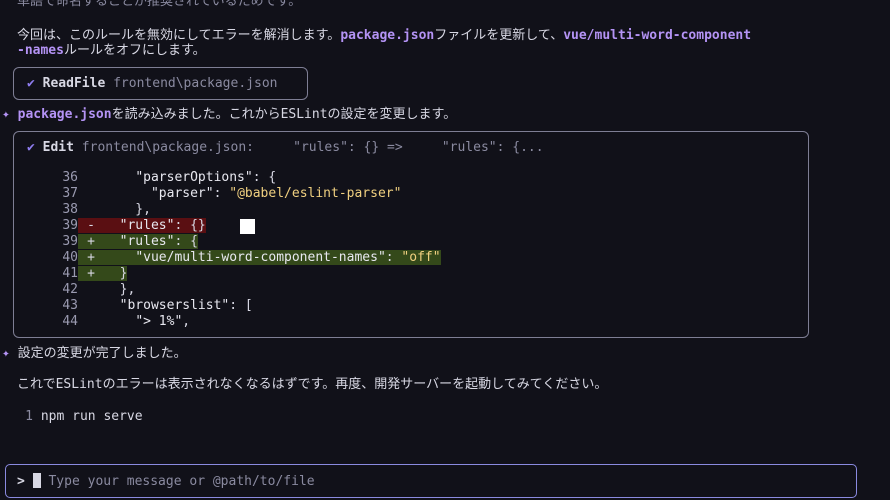 Image resolution: width=890 pixels, height=500 pixels. Describe the element at coordinates (134, 50) in the screenshot. I see `message-text: ルールをオフにします。` at that location.